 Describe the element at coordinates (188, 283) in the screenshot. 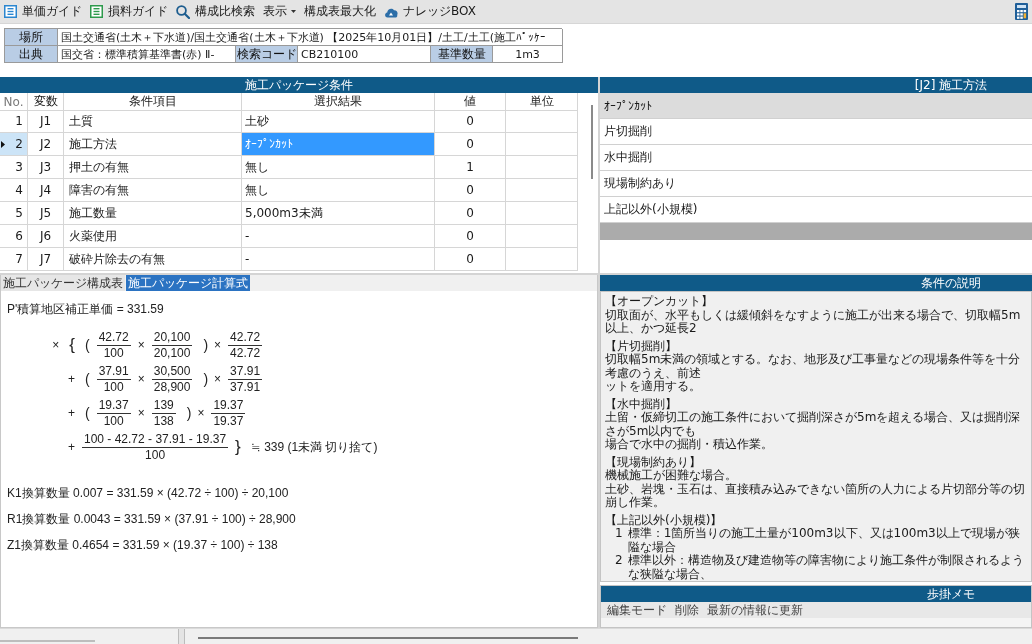

I see `tab: 施工パッケージ計算式` at that location.